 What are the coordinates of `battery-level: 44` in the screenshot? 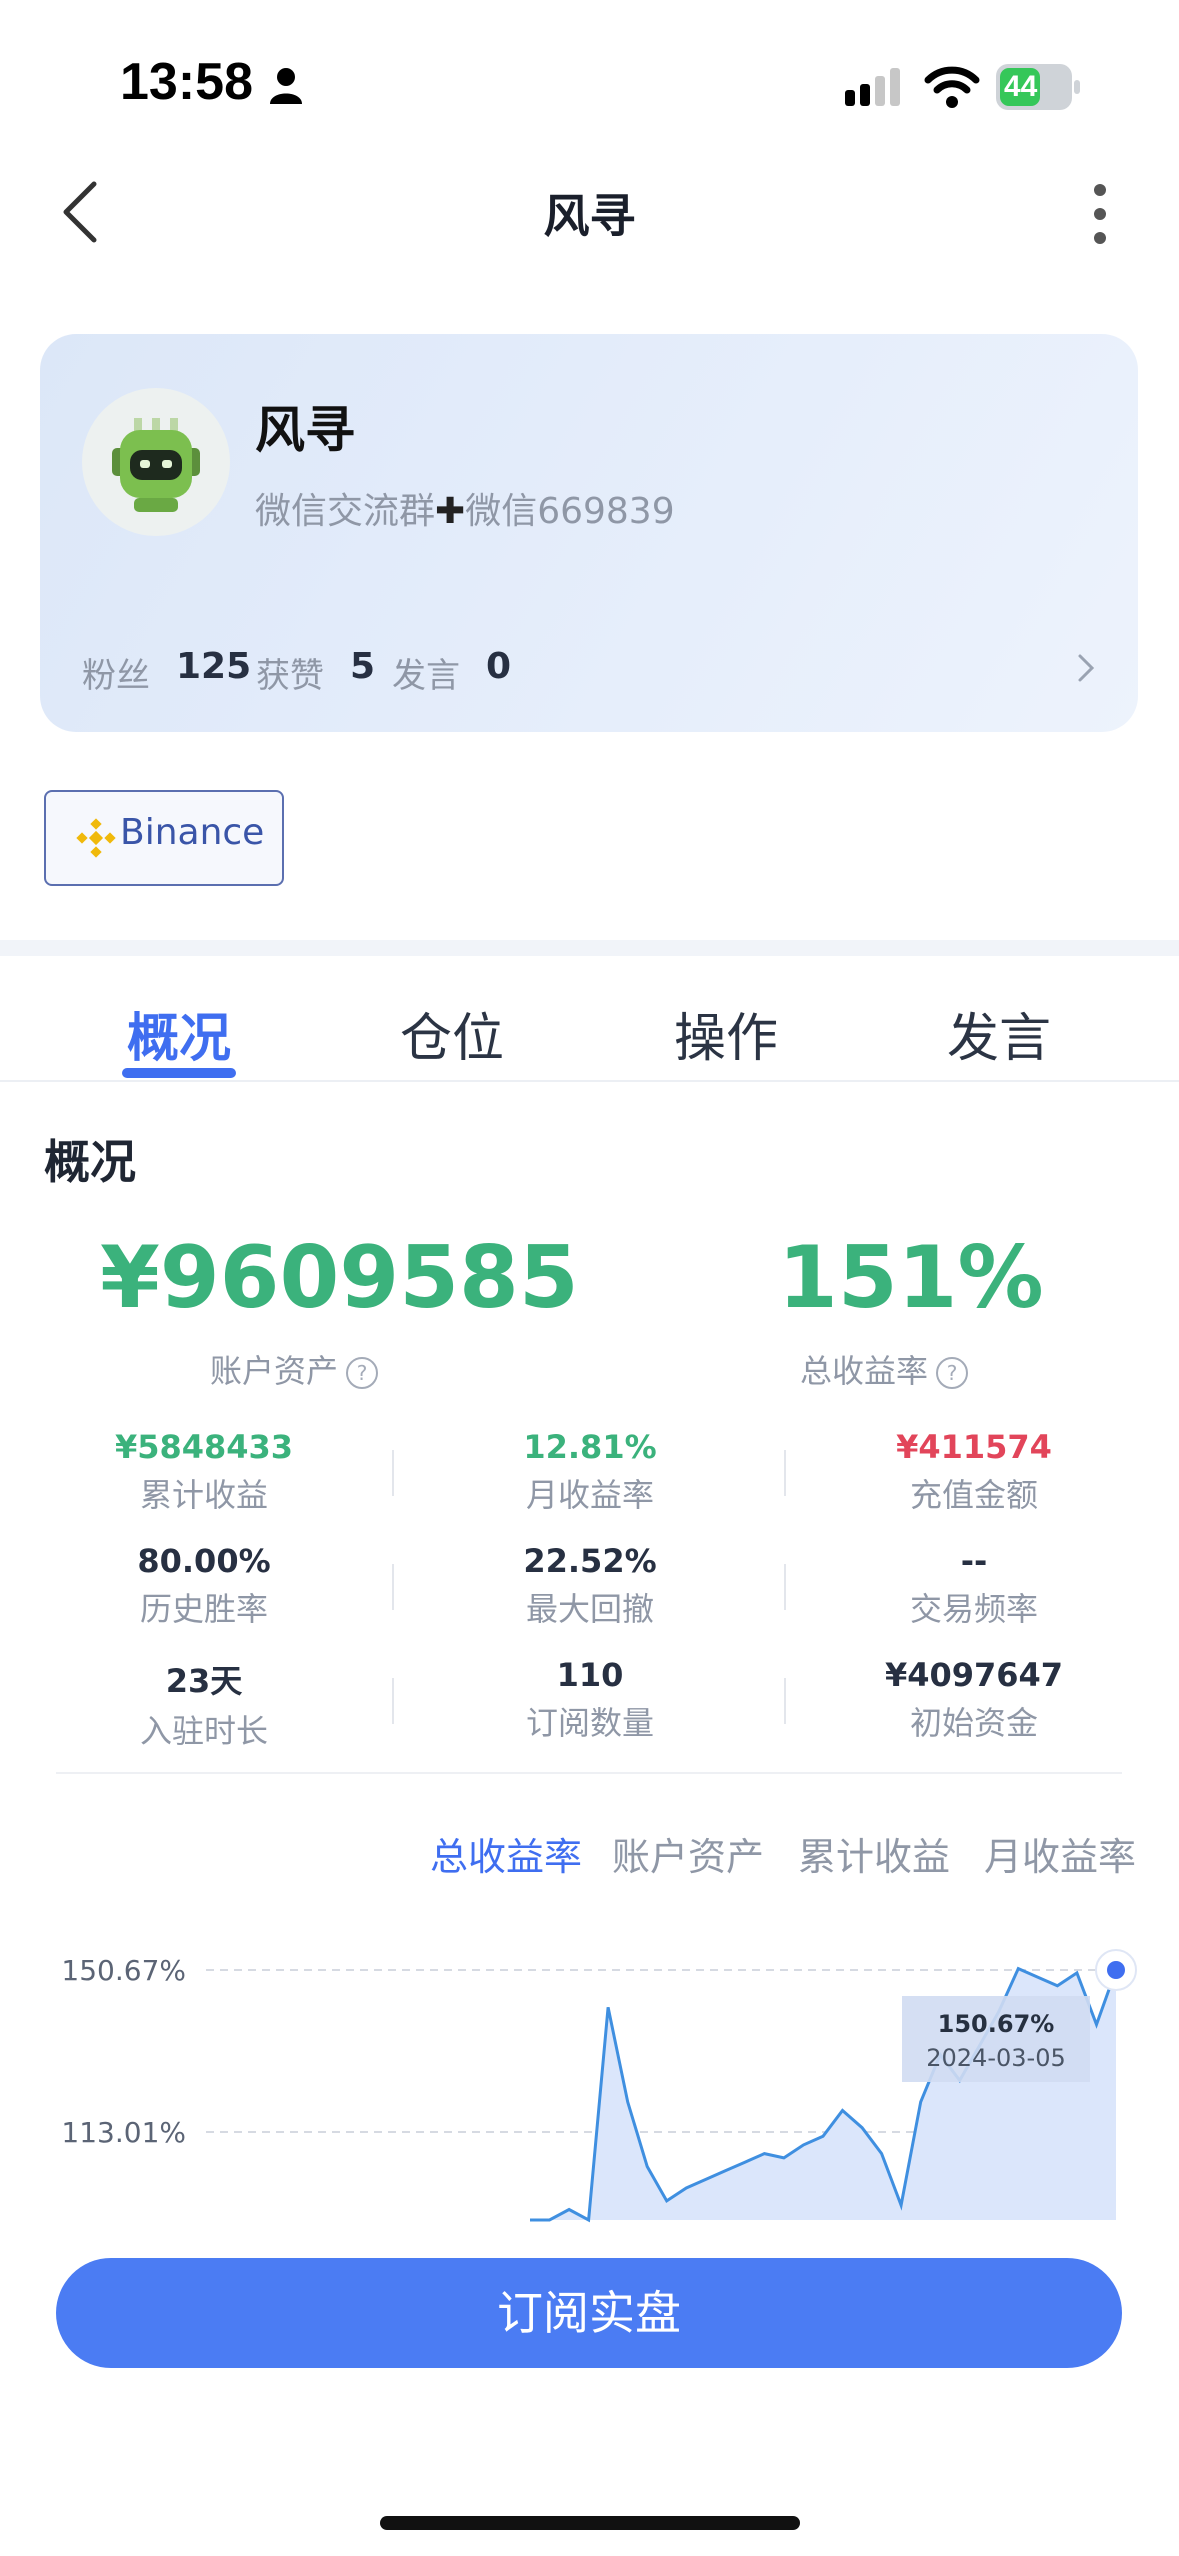 It's located at (1021, 86).